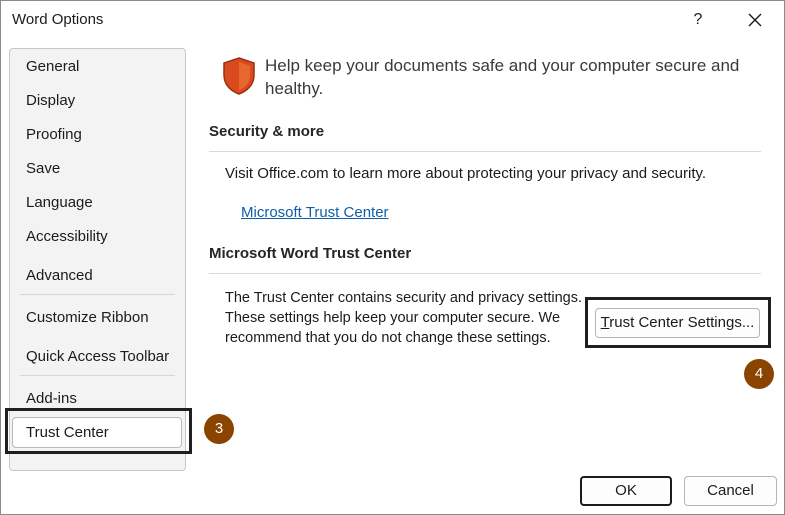 This screenshot has width=785, height=515. Describe the element at coordinates (310, 253) in the screenshot. I see `section-title-trust-center: Microsoft Word Trust Center` at that location.